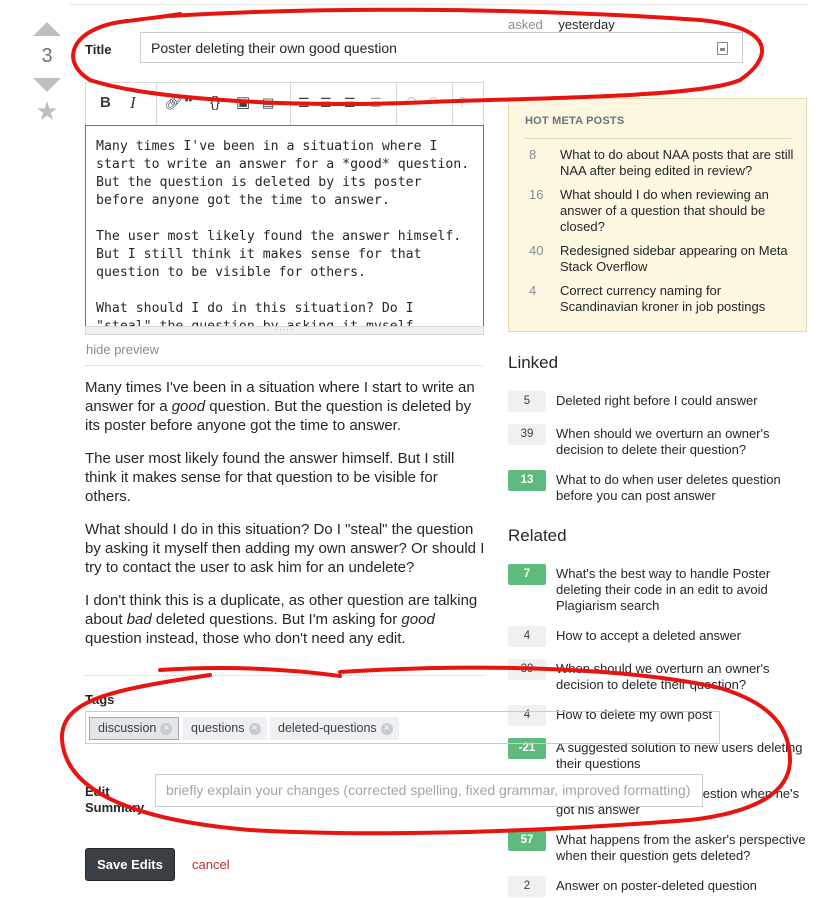  What do you see at coordinates (441, 47) in the screenshot?
I see `title-input: Poster deleting their own good question` at bounding box center [441, 47].